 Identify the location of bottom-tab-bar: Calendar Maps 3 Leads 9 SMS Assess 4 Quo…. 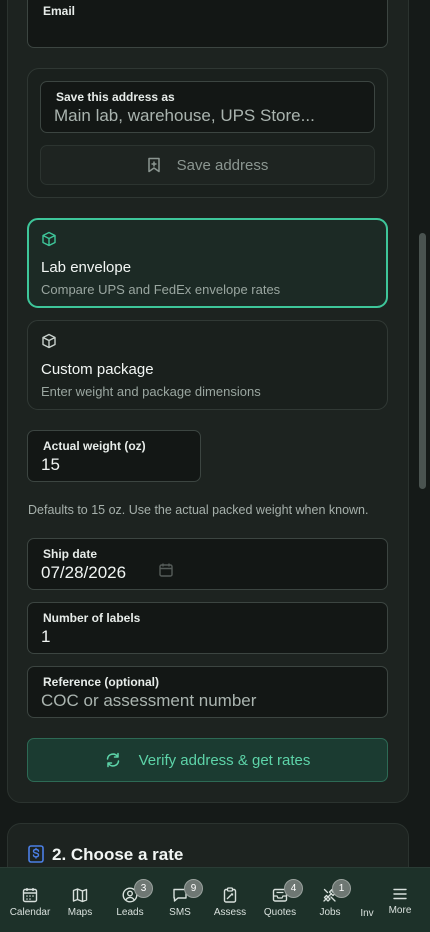
(215, 899).